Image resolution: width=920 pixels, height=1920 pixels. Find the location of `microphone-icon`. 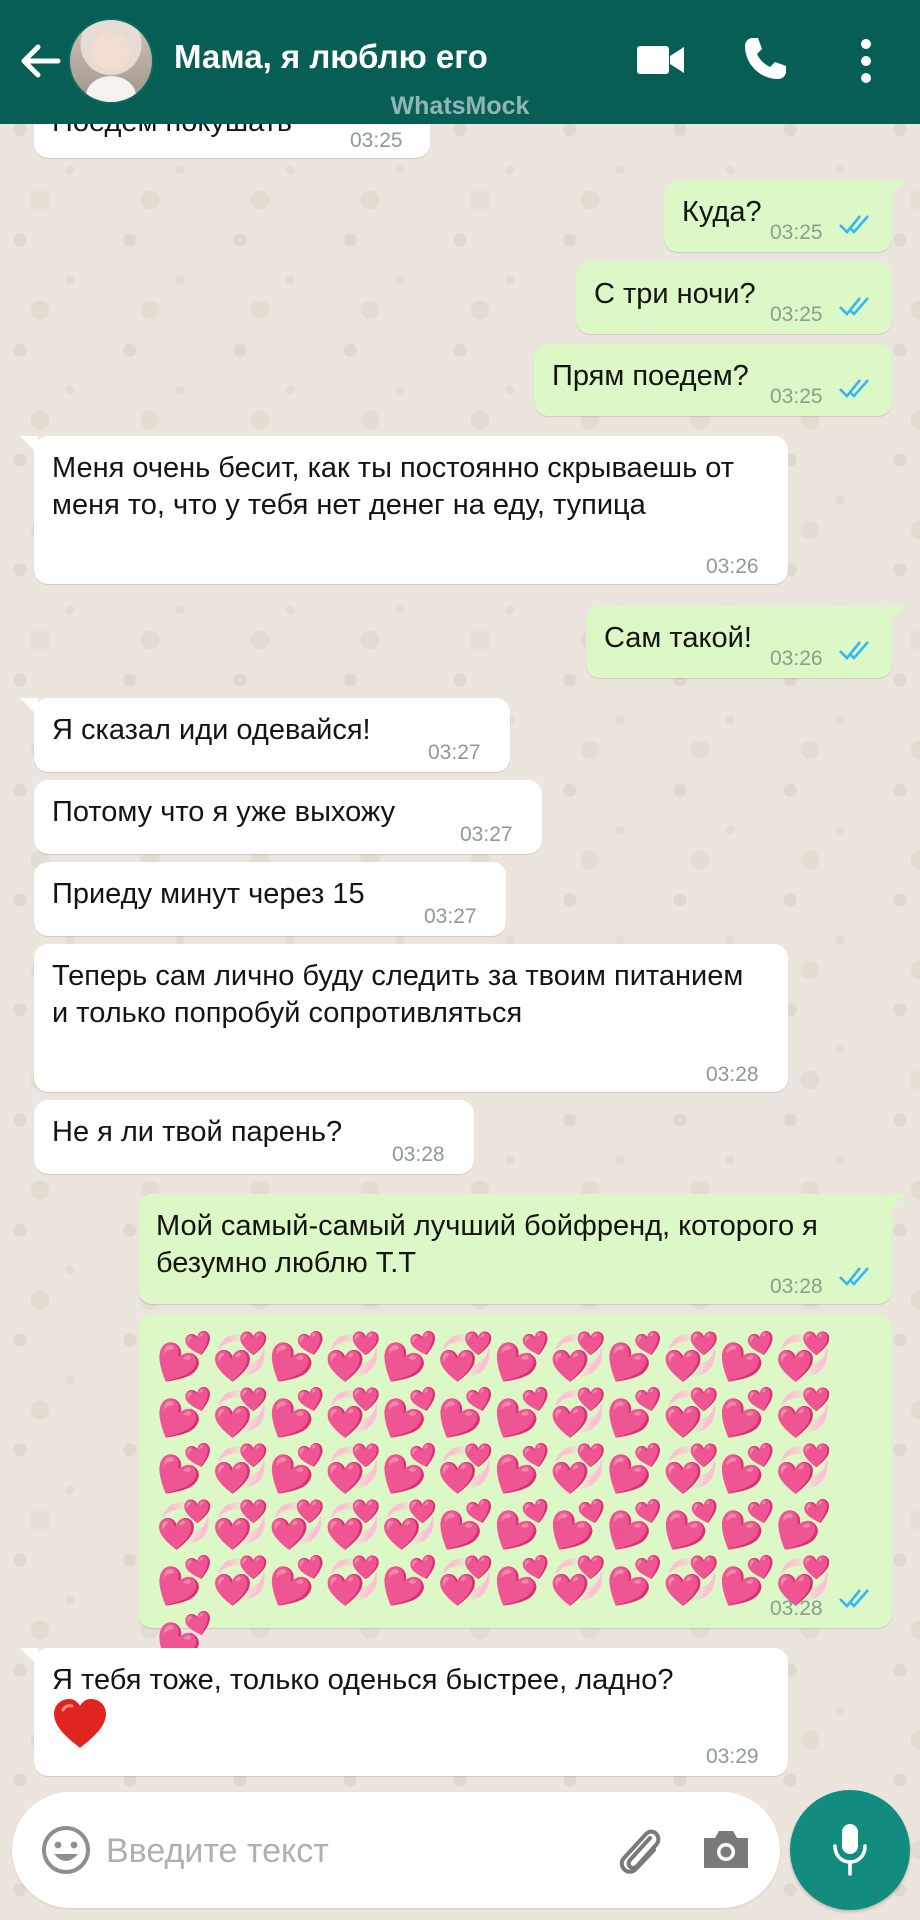

microphone-icon is located at coordinates (850, 1850).